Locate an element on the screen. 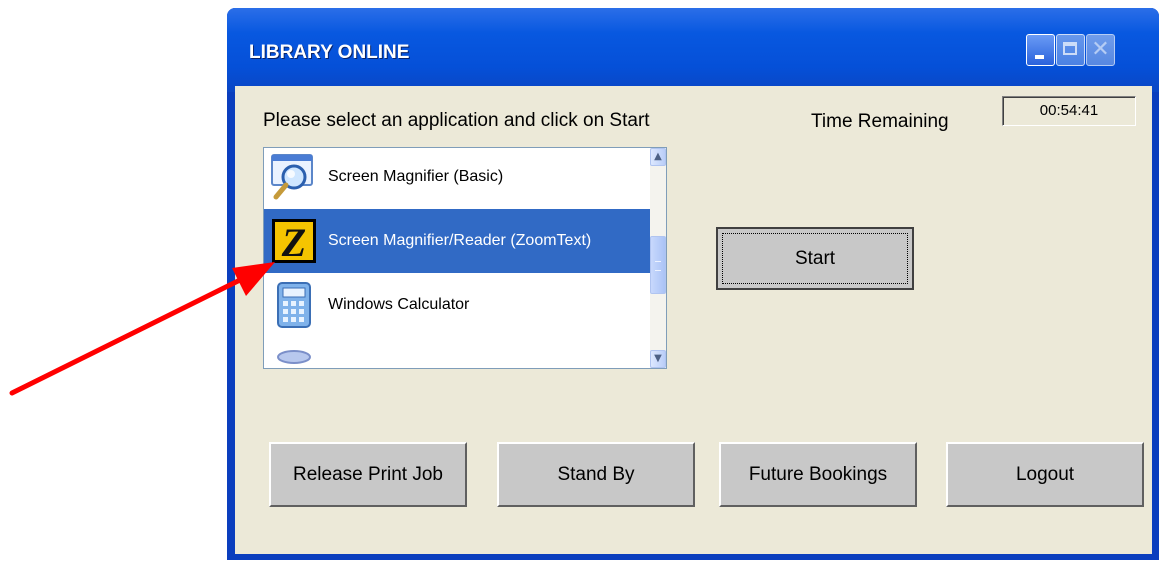  annotation-arrow is located at coordinates (142, 329).